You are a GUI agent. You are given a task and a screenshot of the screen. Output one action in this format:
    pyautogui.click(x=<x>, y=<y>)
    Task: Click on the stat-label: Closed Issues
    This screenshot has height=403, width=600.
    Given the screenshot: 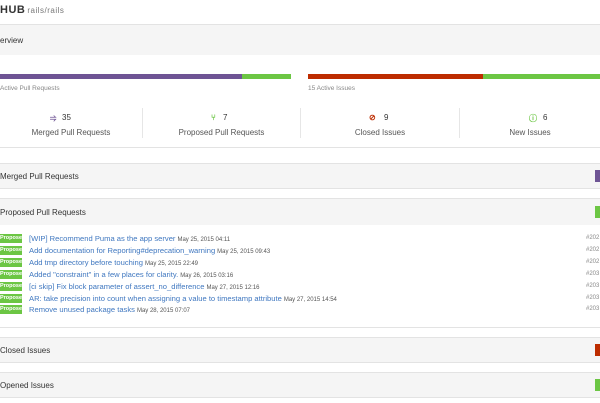 What is the action you would take?
    pyautogui.click(x=380, y=132)
    